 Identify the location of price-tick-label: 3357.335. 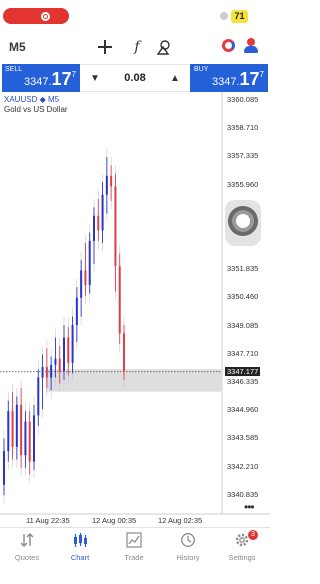
(243, 156).